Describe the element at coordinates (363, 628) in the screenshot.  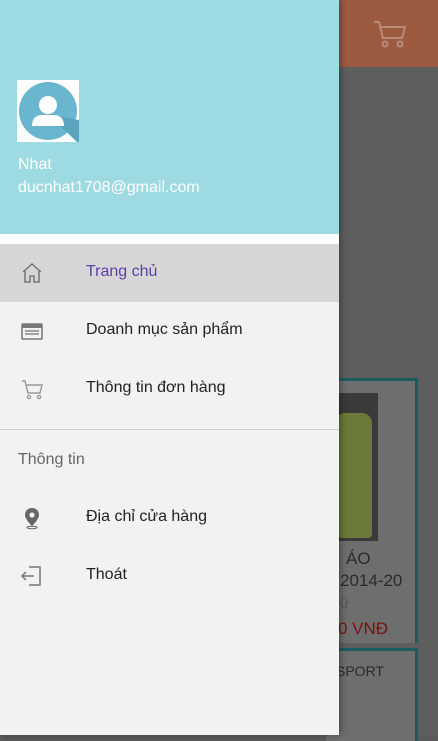
I see `product-price: 0 VNĐ` at that location.